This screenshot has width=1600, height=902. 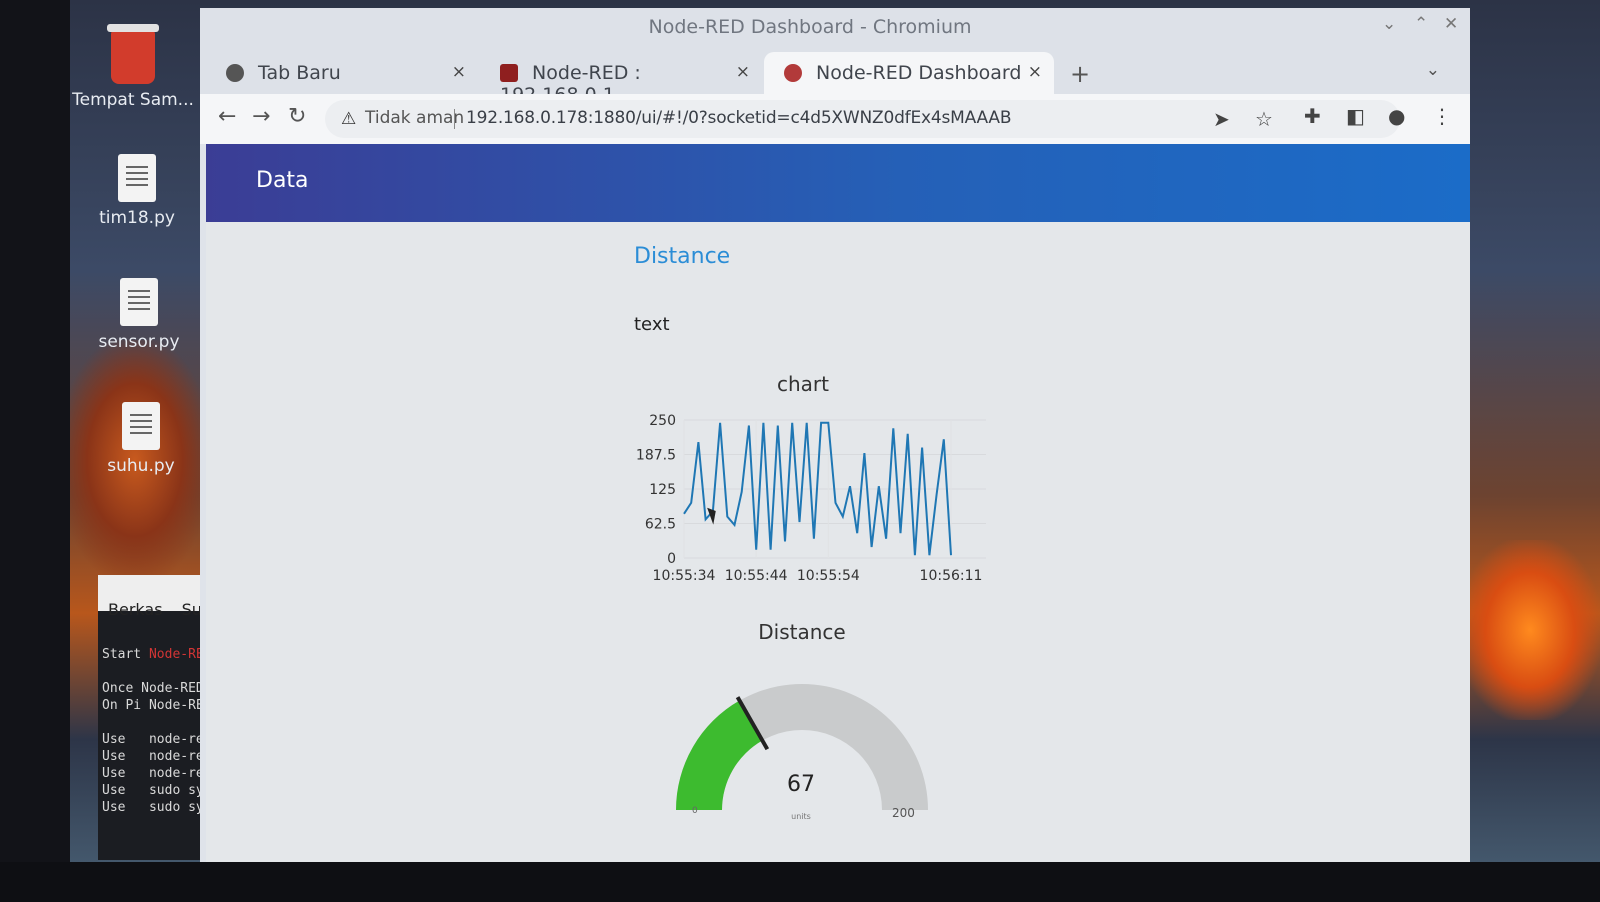 What do you see at coordinates (139, 342) in the screenshot?
I see `desktop-icon-label: sensor.py` at bounding box center [139, 342].